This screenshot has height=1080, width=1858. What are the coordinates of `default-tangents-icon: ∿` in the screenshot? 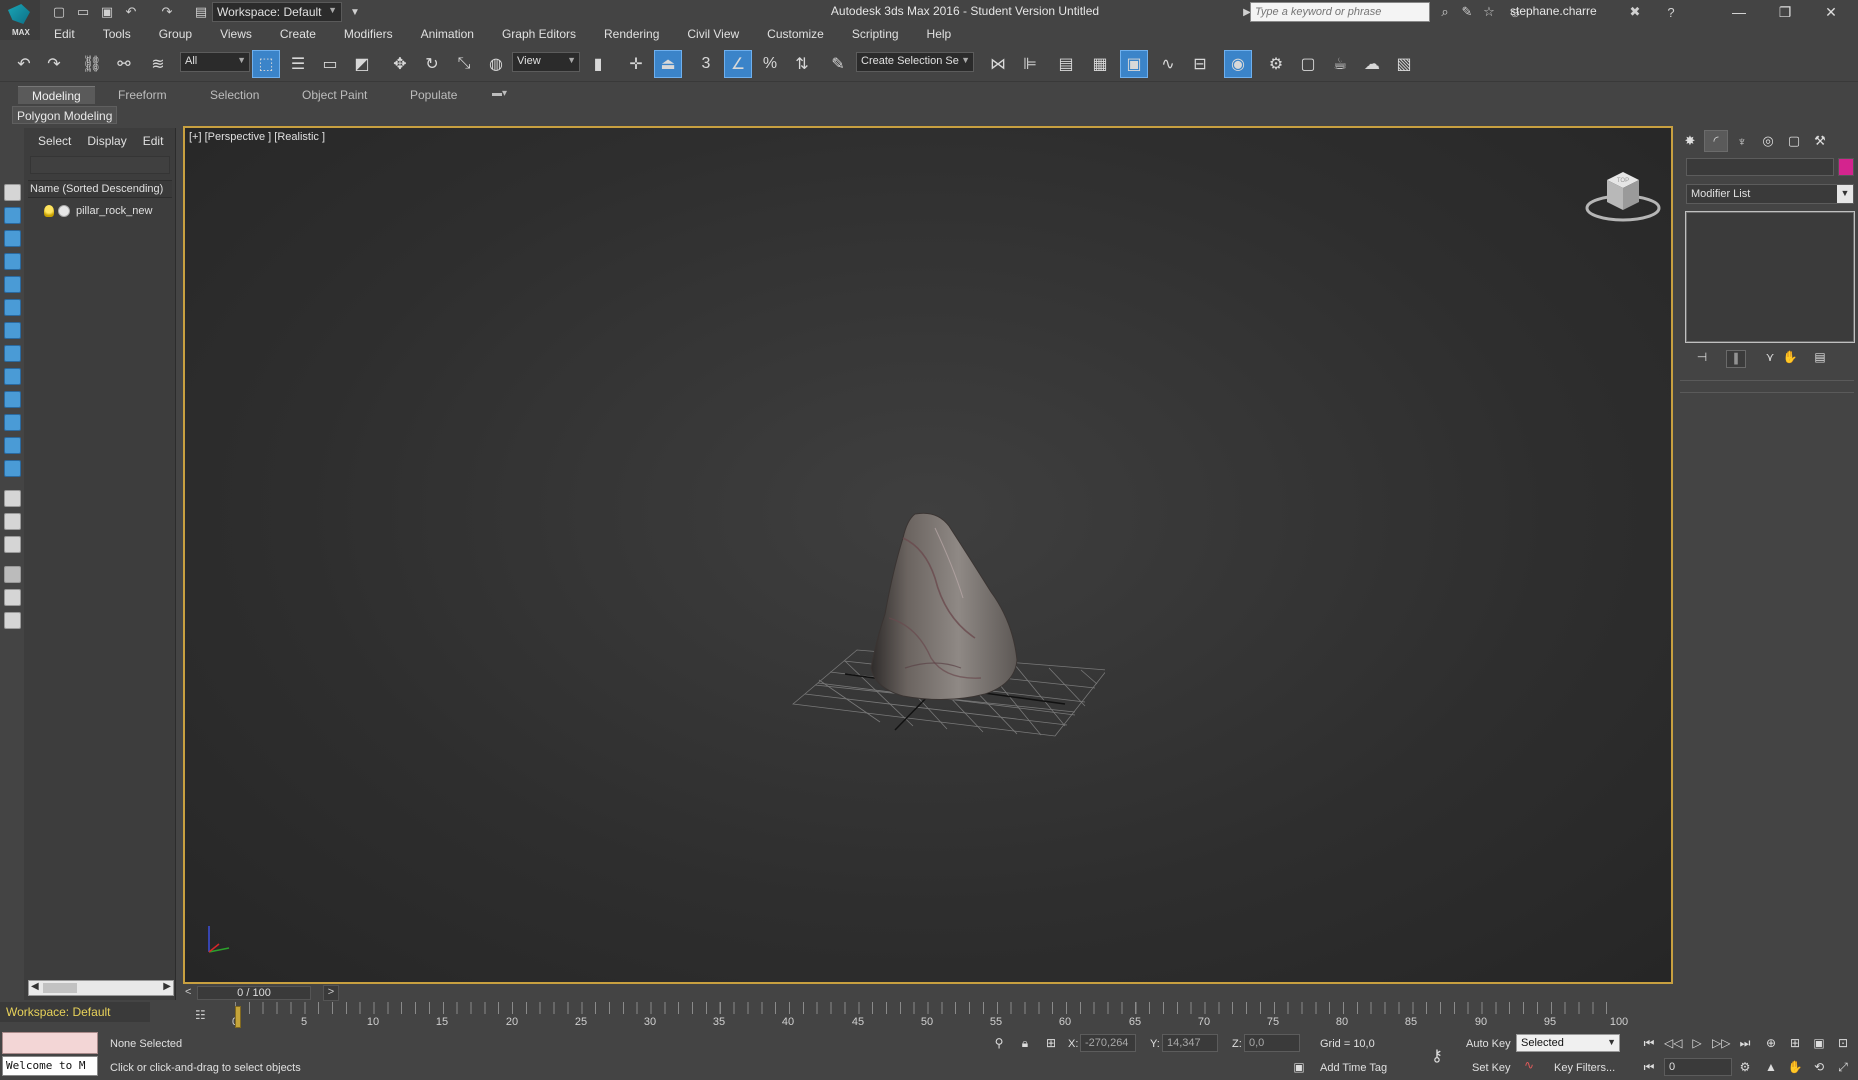 It's located at (1529, 1067).